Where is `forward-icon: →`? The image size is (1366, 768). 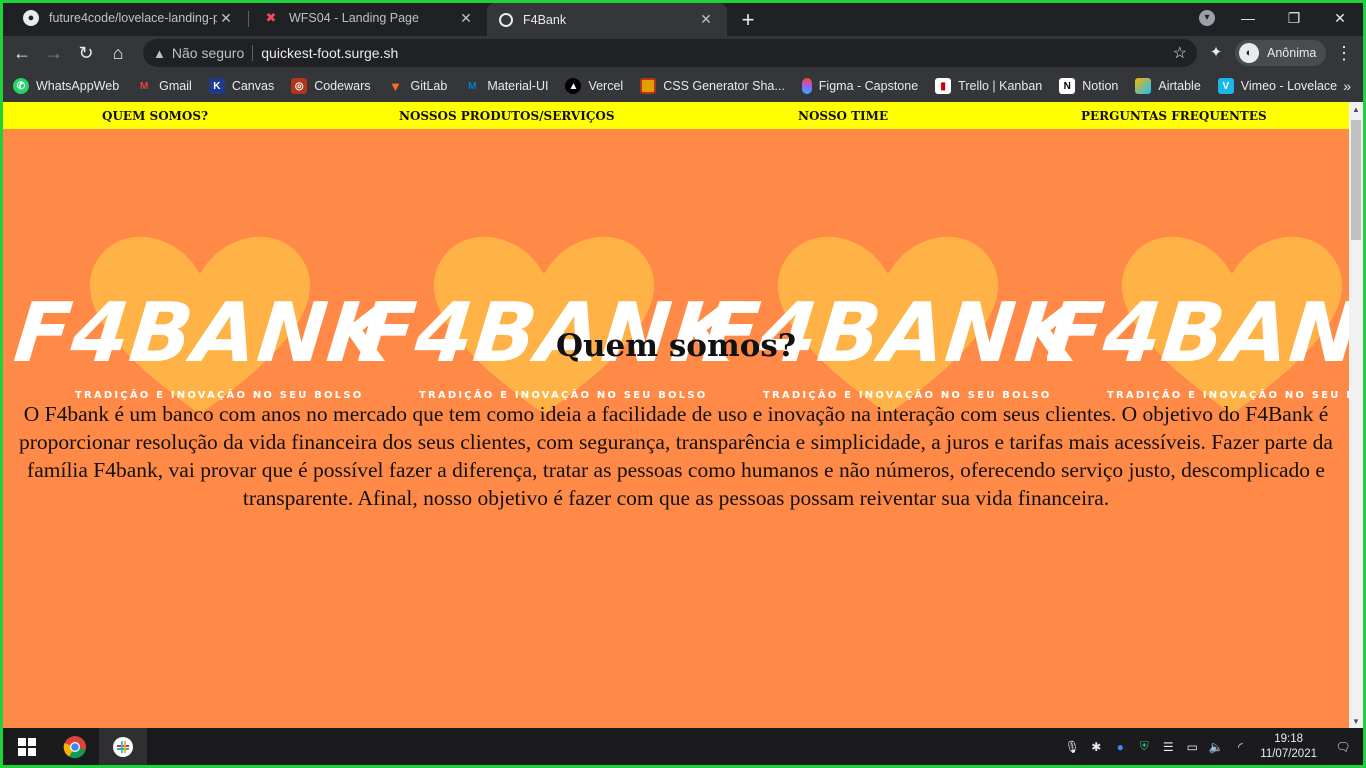 forward-icon: → is located at coordinates (54, 53).